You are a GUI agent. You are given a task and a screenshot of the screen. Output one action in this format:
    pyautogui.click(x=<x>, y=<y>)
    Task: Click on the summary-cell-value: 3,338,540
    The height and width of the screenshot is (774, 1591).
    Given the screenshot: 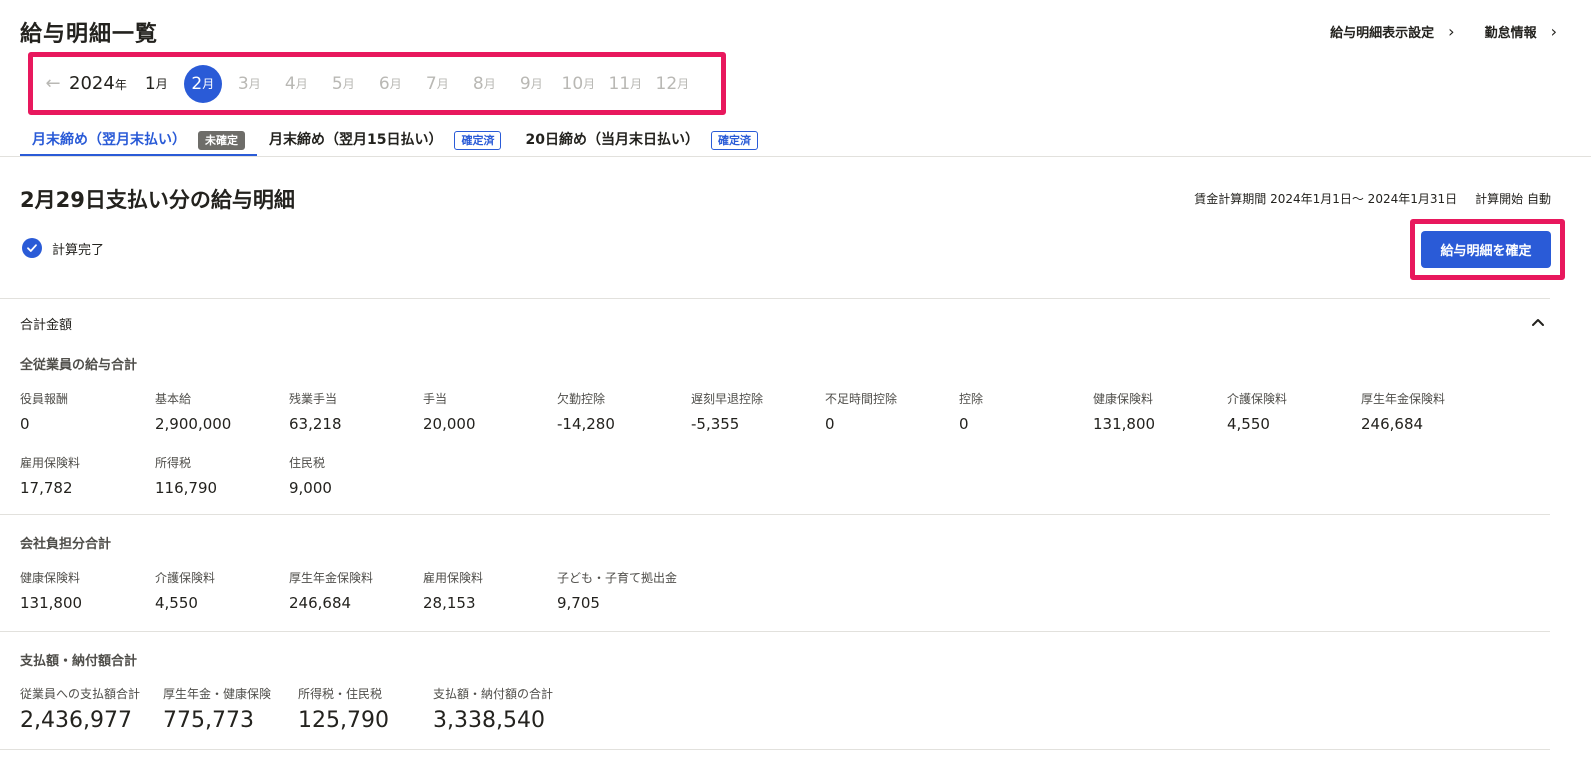 What is the action you would take?
    pyautogui.click(x=489, y=720)
    